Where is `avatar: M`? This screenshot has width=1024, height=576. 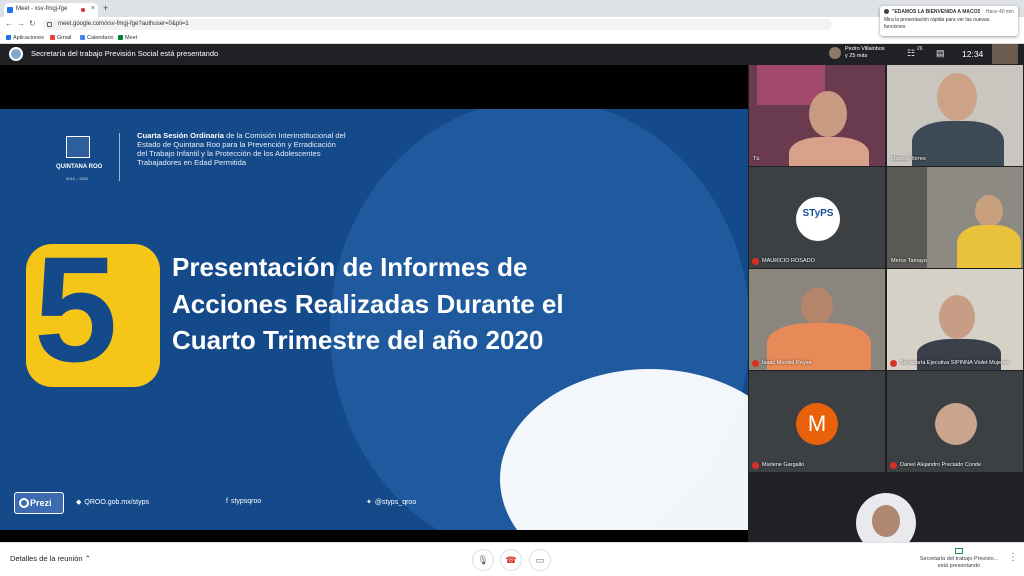
avatar: M is located at coordinates (817, 424).